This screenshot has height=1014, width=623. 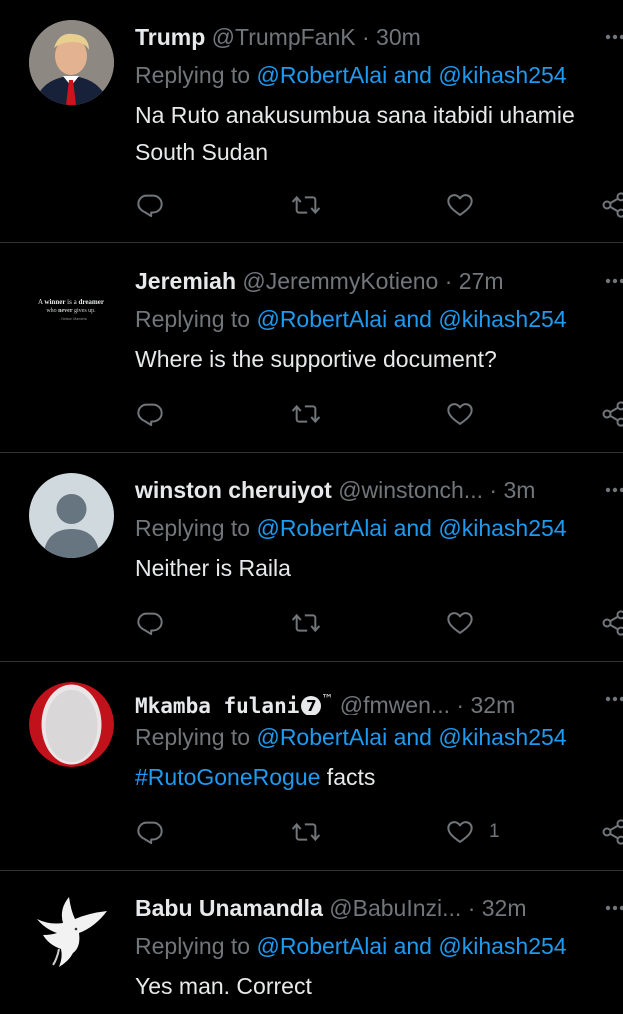 What do you see at coordinates (72, 319) in the screenshot?
I see `quote-author: - Nelson Mandela` at bounding box center [72, 319].